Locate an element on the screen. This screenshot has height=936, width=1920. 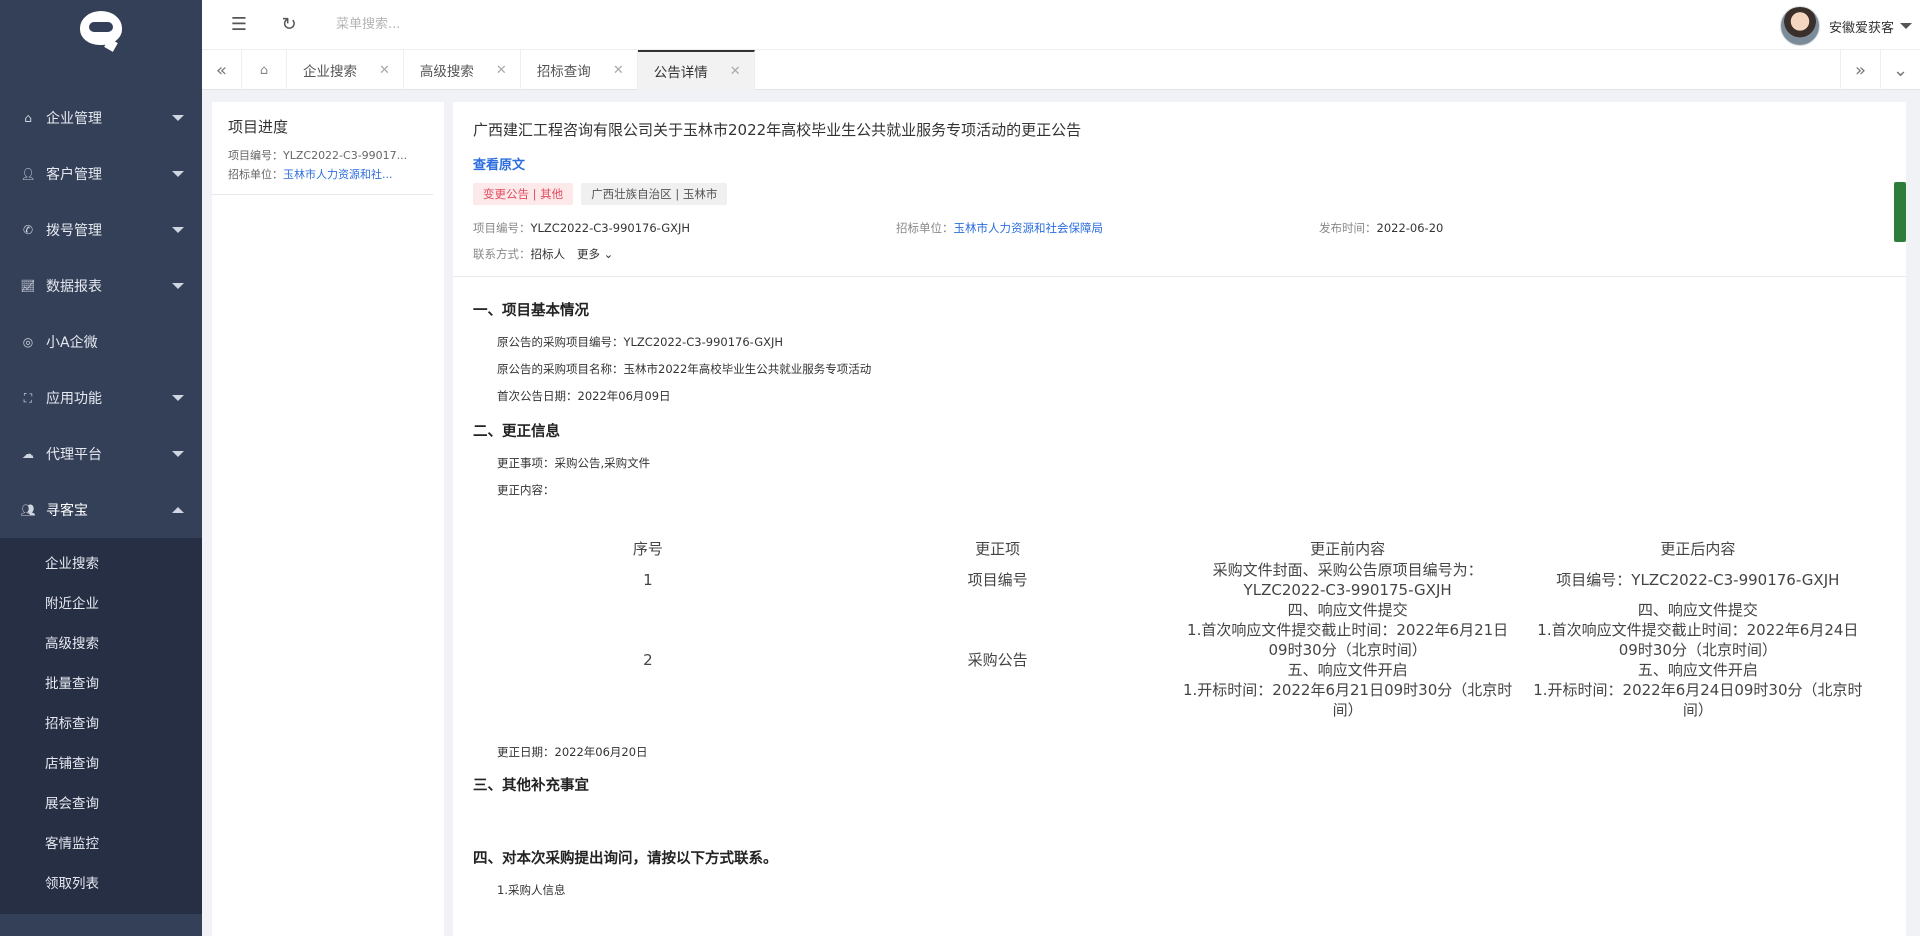
table-cell: 采购公告 is located at coordinates (997, 660).